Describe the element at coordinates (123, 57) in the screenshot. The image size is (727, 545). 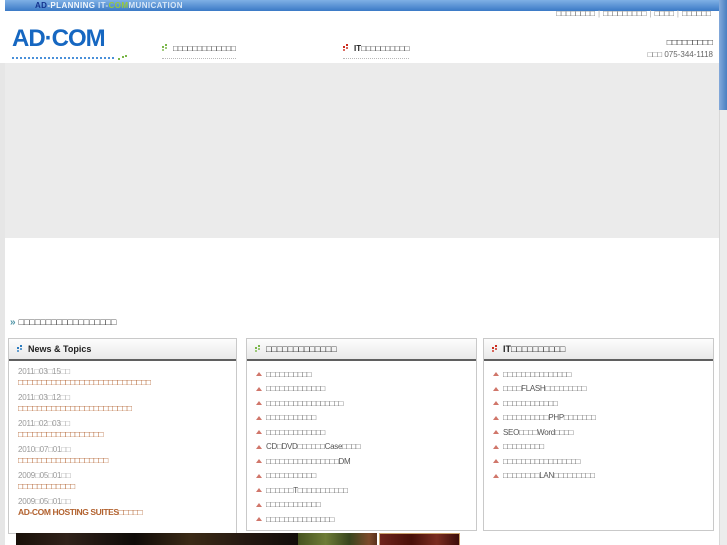
I see `logo-green-dots-icon` at that location.